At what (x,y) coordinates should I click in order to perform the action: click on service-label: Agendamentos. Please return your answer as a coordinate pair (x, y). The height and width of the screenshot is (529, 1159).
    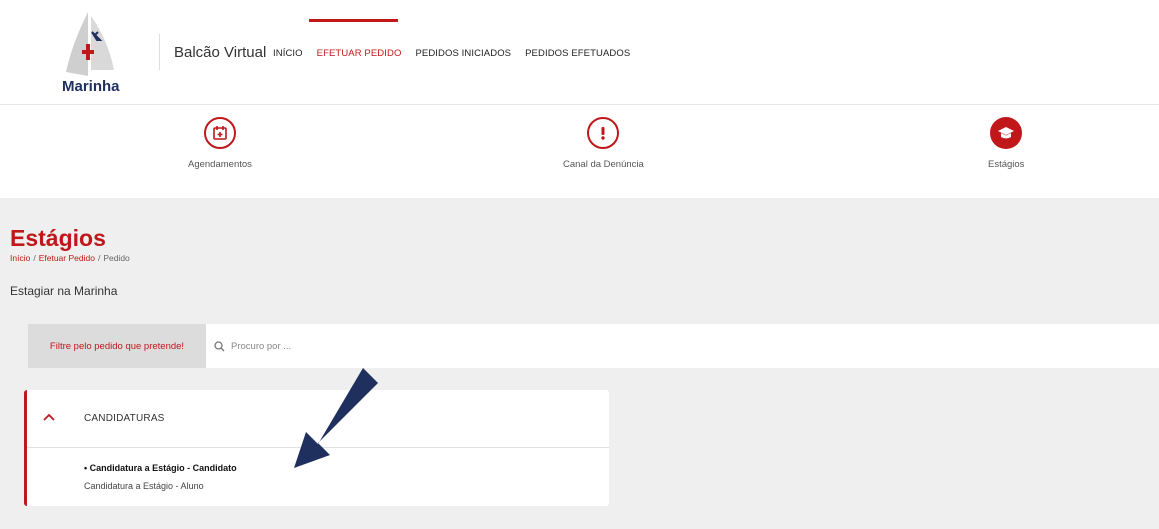
    Looking at the image, I should click on (220, 164).